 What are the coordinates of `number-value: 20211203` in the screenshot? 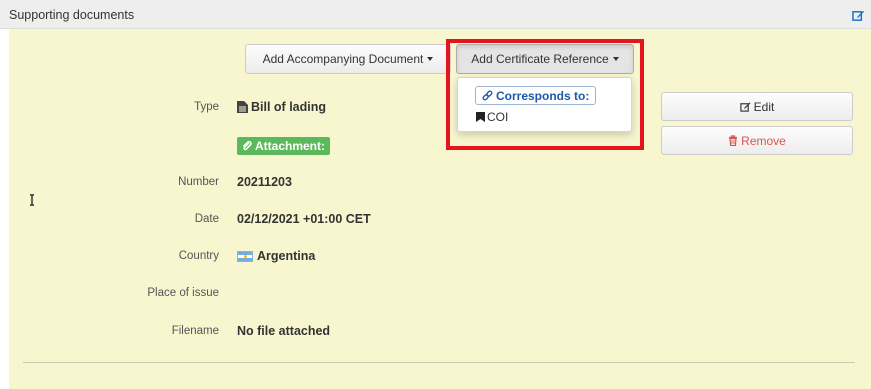 It's located at (264, 182).